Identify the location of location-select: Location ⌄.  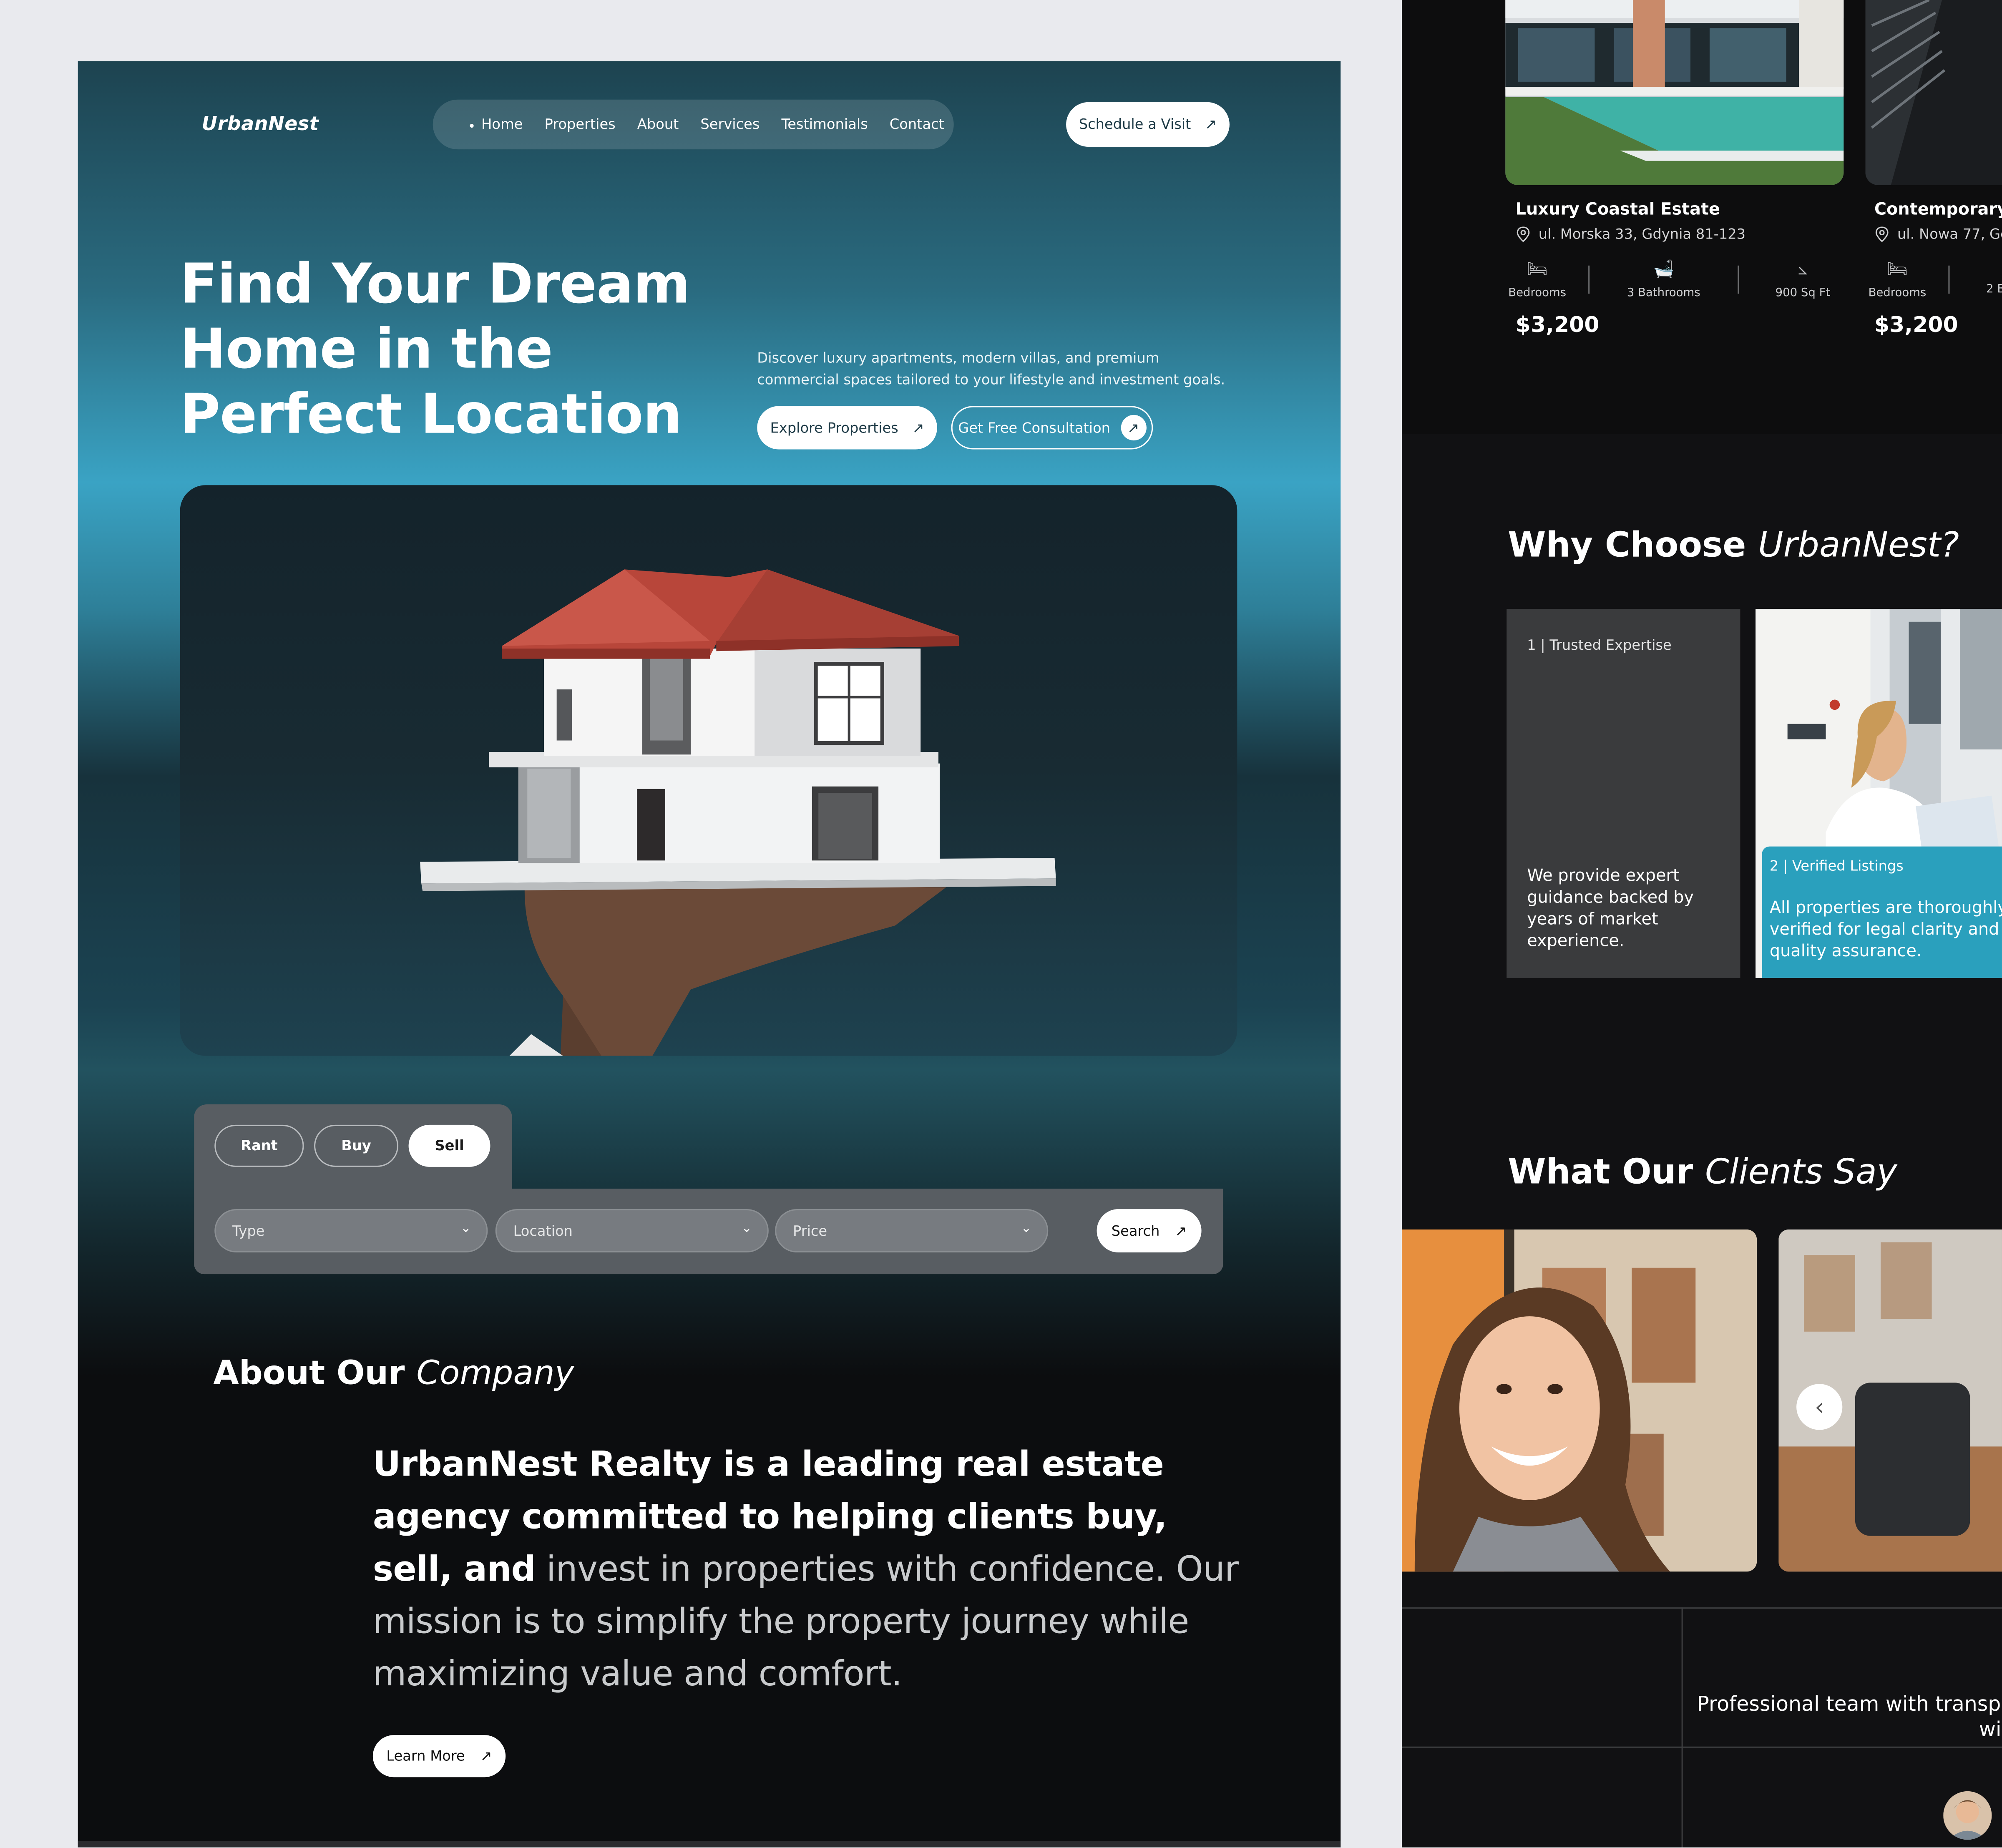
(632, 1231).